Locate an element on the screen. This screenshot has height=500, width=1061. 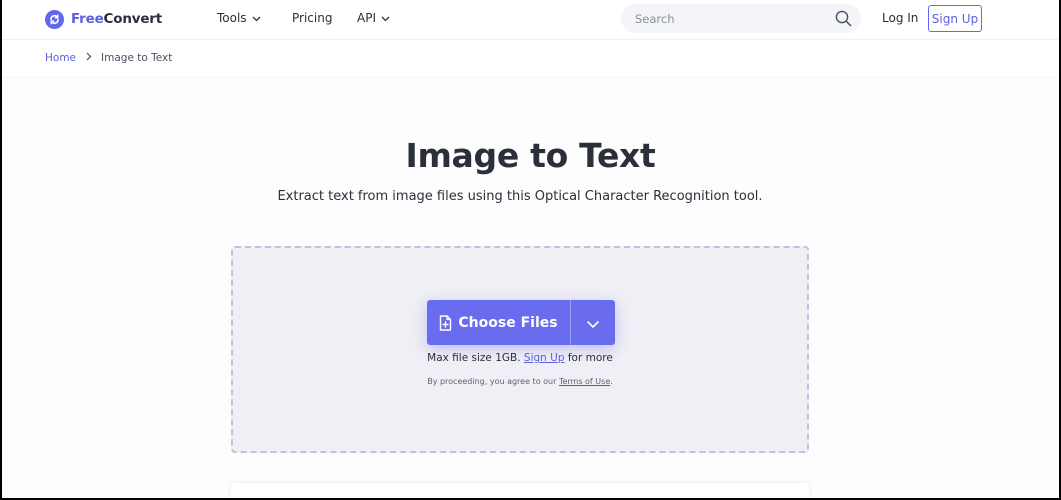
search-box is located at coordinates (741, 18).